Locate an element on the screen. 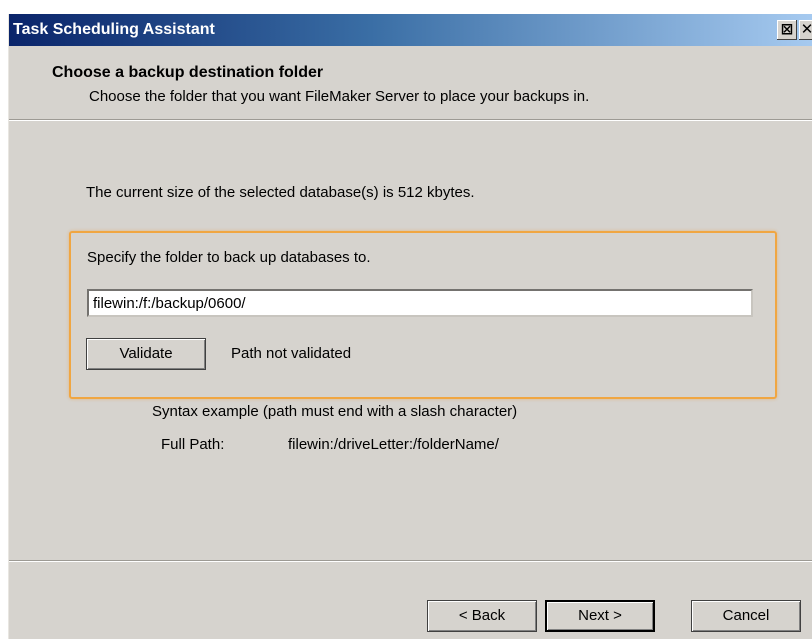 The height and width of the screenshot is (639, 812). cancel-button: Cancel is located at coordinates (746, 616).